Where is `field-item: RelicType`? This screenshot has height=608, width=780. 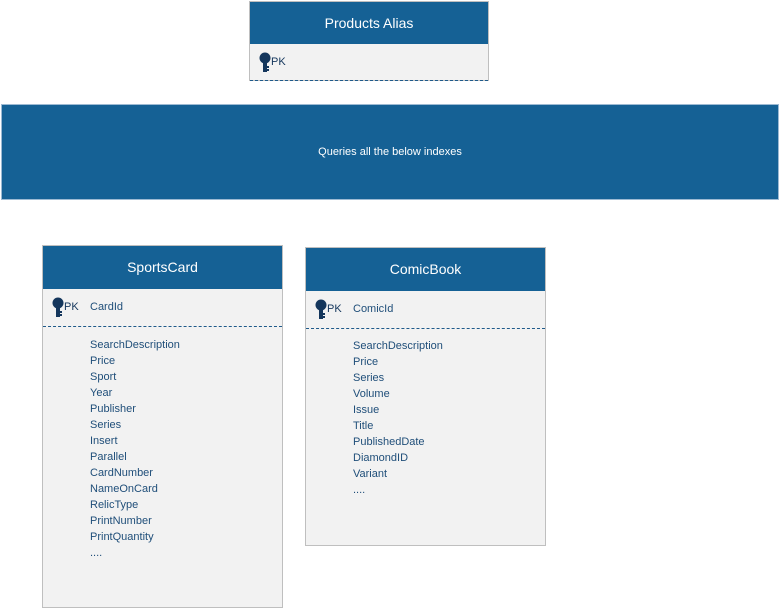
field-item: RelicType is located at coordinates (114, 505).